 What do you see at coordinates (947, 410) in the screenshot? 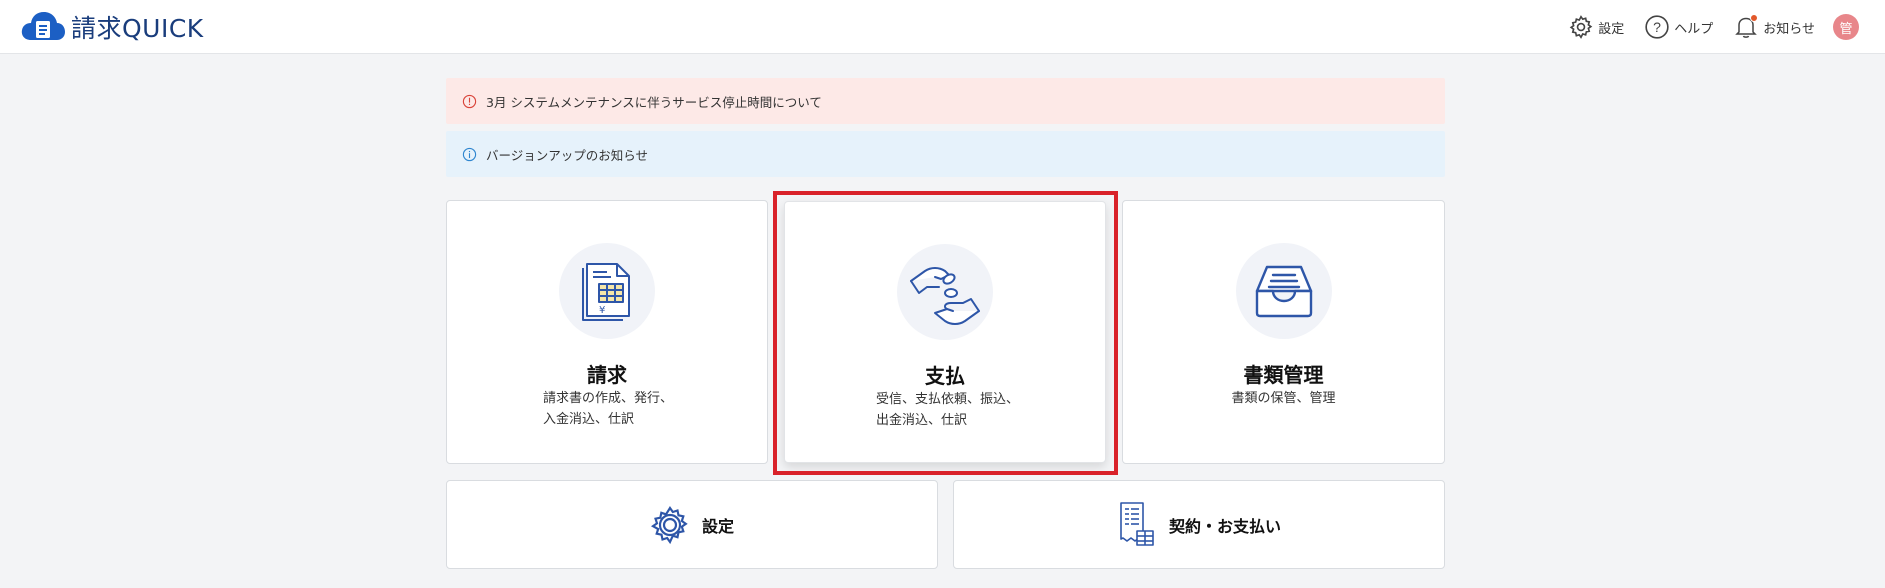
I see `payment-card-description: 受信、支払依頼、振込、 出金消込、仕訳` at bounding box center [947, 410].